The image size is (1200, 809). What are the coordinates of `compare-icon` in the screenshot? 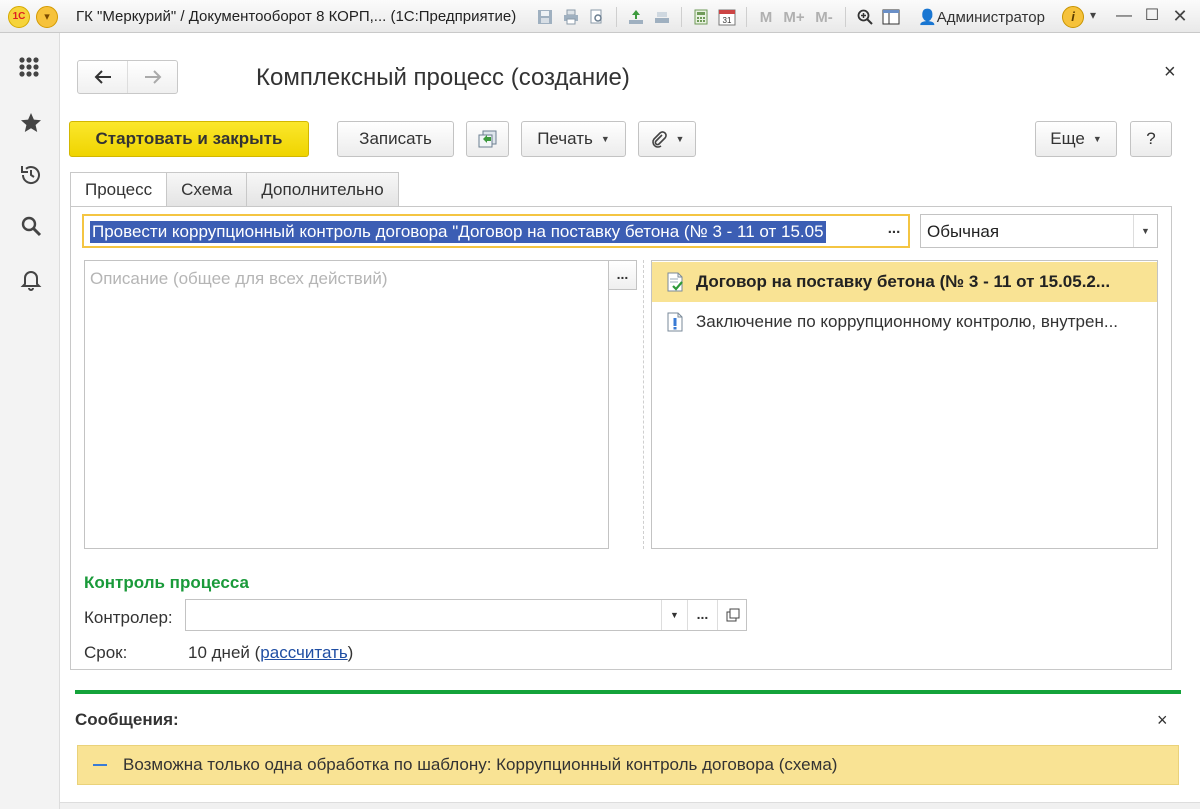 It's located at (662, 17).